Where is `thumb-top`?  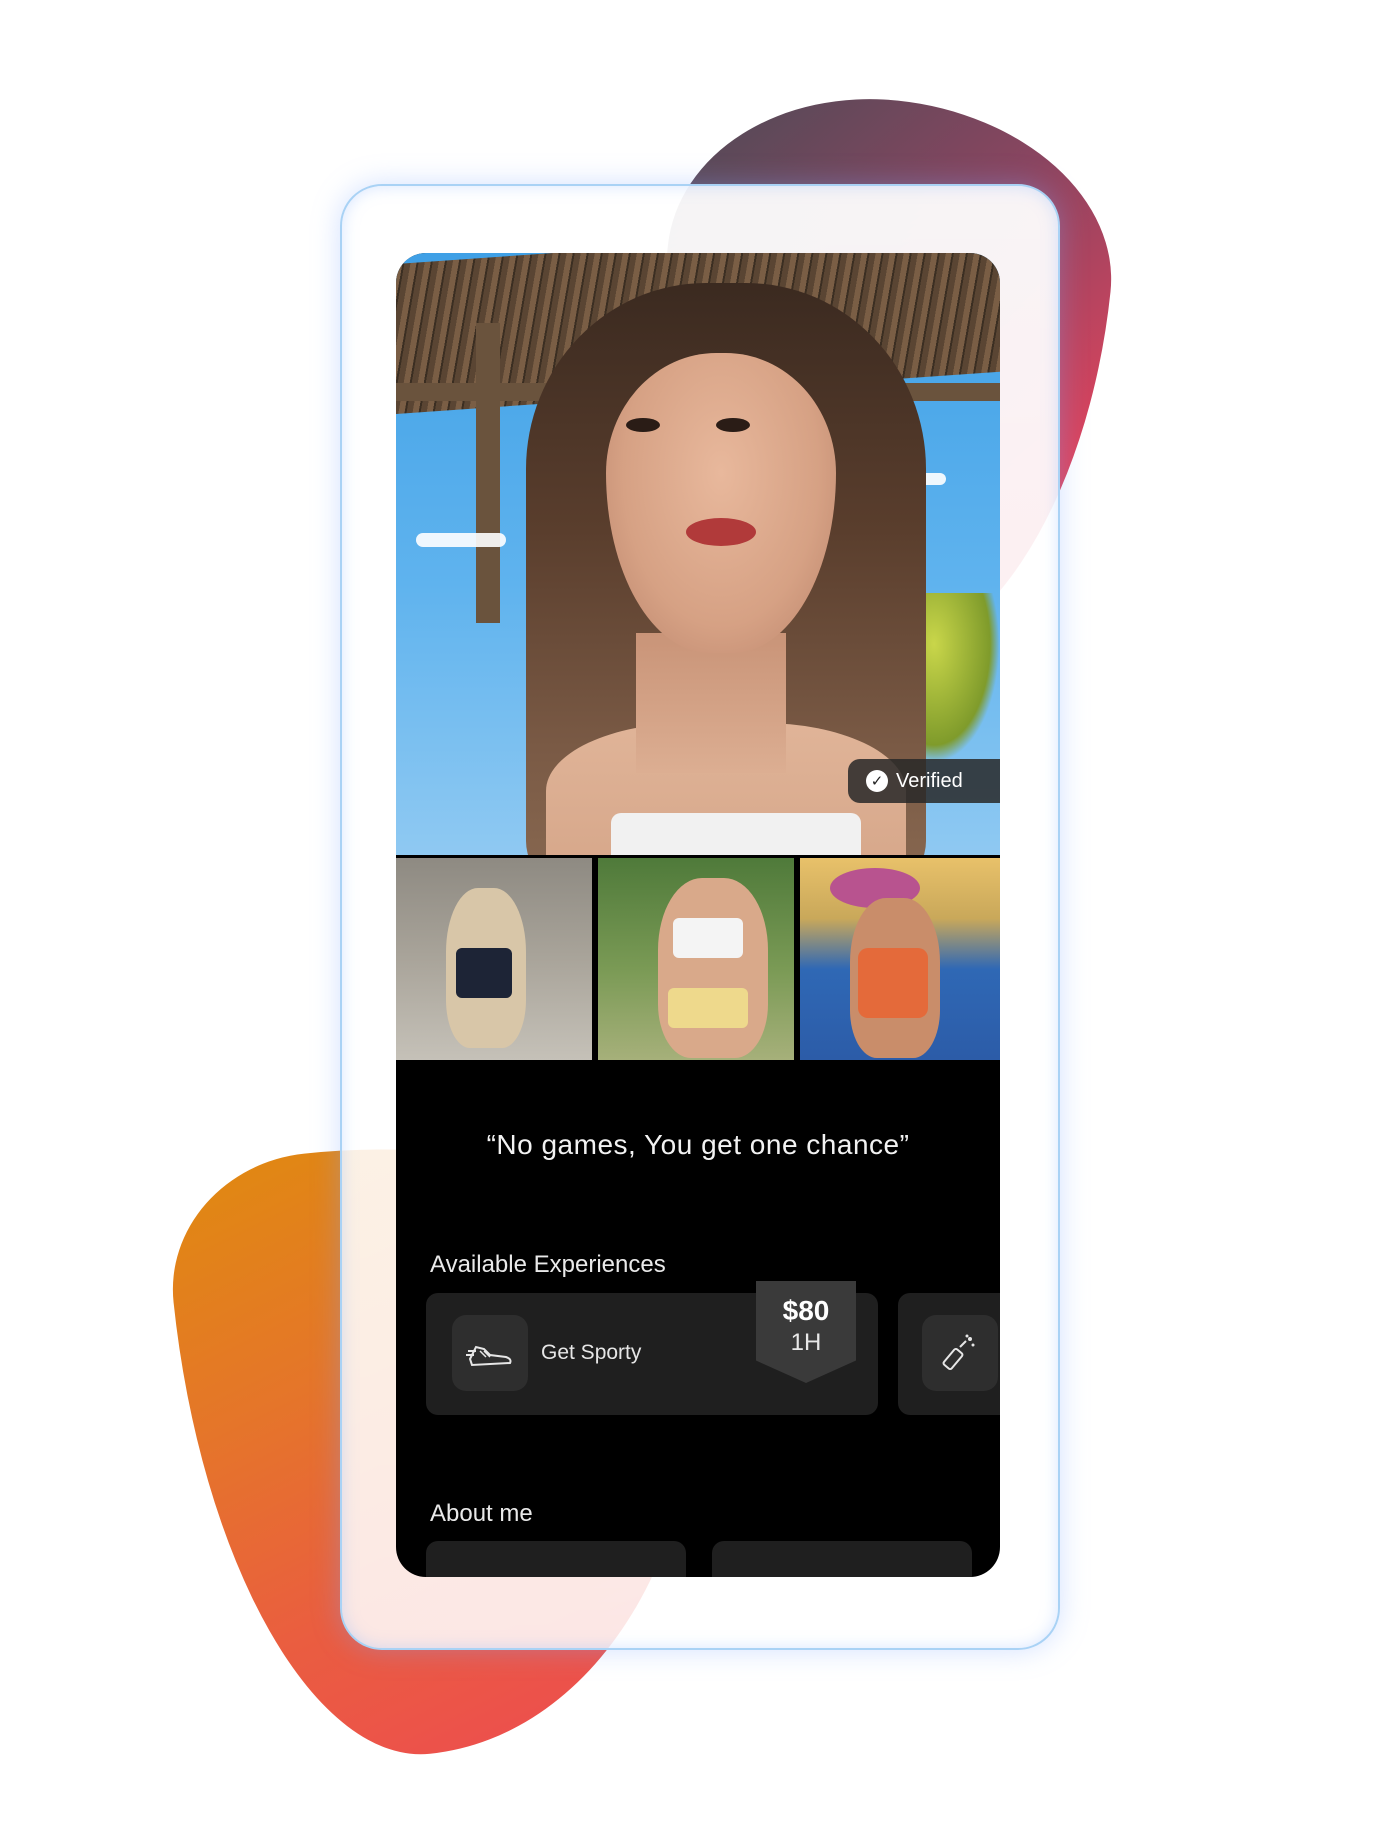
thumb-top is located at coordinates (708, 938).